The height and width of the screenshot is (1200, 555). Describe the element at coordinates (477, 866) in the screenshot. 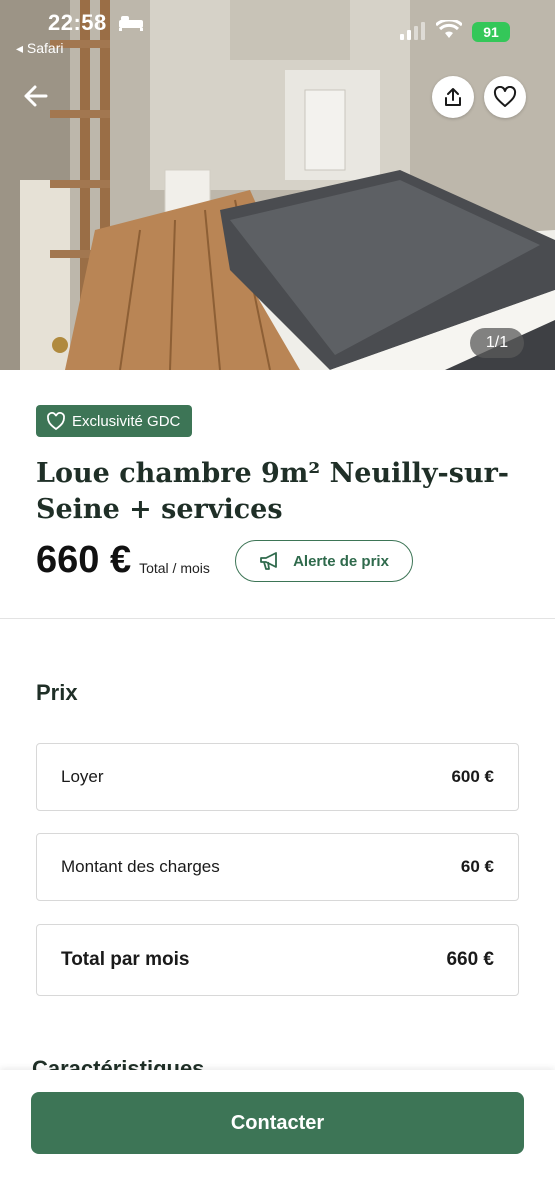

I see `price-row-value: 60 €` at that location.